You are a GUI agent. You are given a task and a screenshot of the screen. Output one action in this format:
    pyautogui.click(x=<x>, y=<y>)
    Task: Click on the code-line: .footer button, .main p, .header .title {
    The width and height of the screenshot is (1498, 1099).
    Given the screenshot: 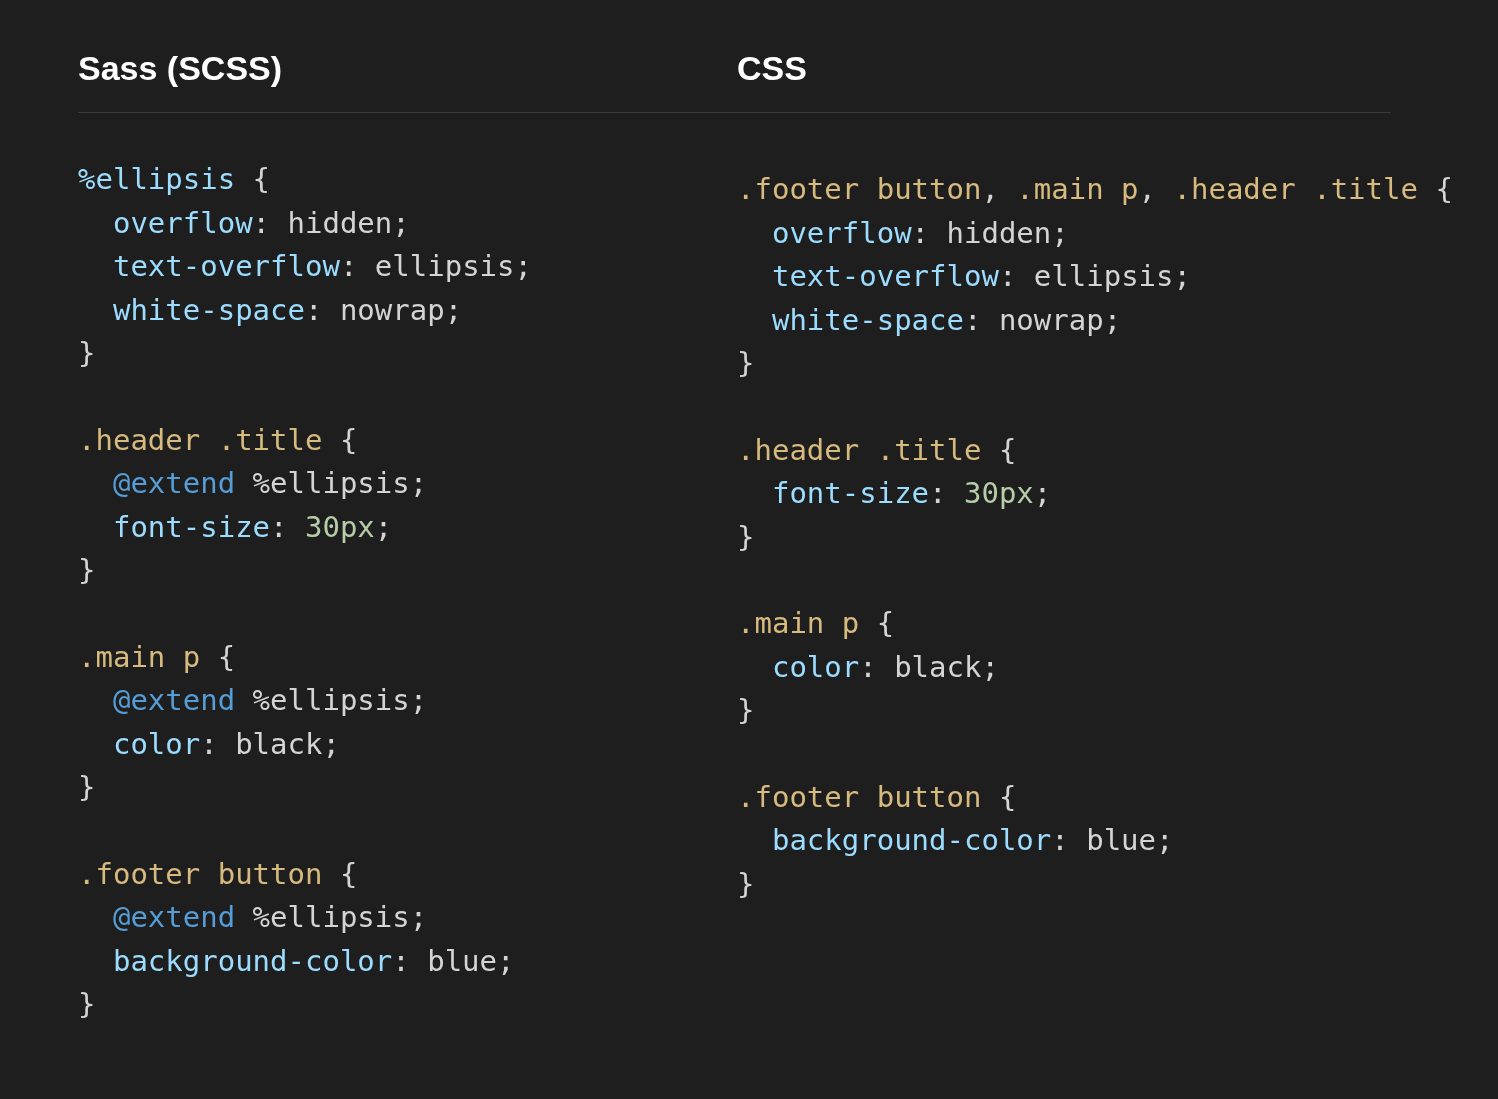 What is the action you would take?
    pyautogui.click(x=1095, y=189)
    